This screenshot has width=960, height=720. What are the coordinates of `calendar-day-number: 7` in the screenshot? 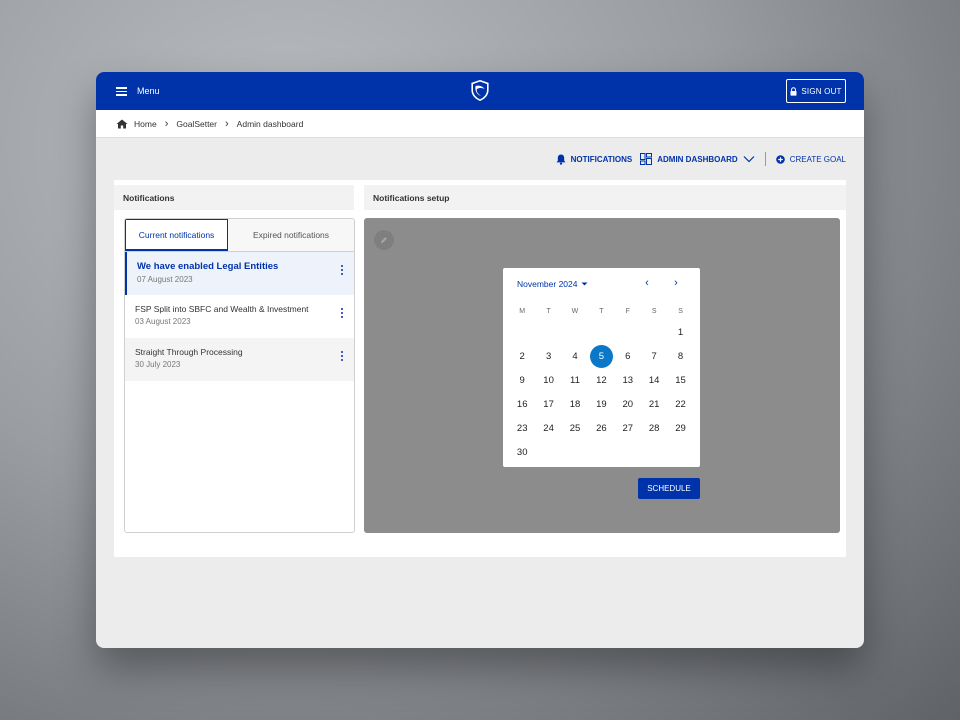 It's located at (654, 356).